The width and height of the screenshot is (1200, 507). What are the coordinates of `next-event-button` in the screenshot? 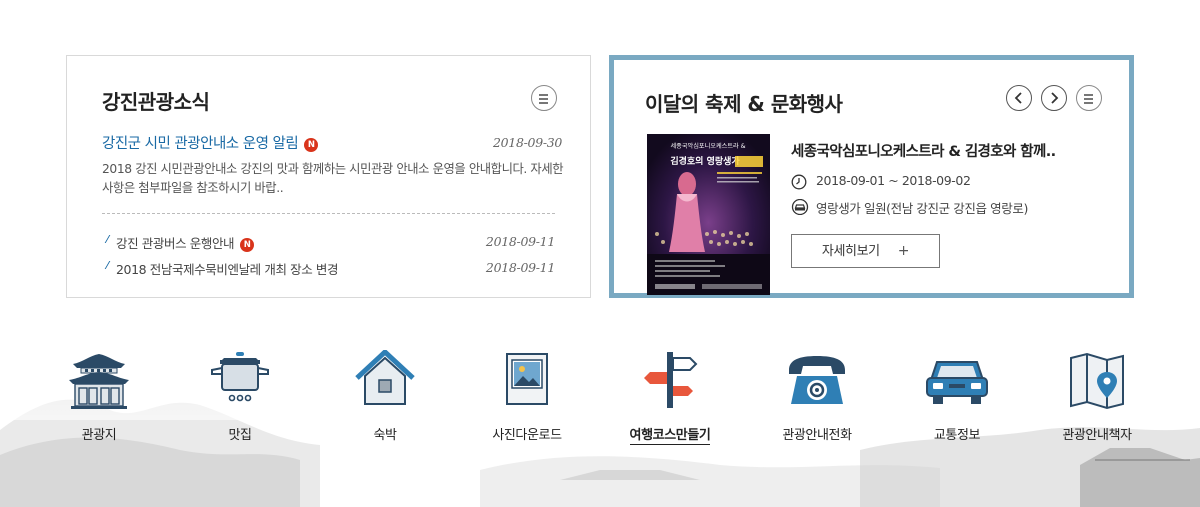 It's located at (1054, 98).